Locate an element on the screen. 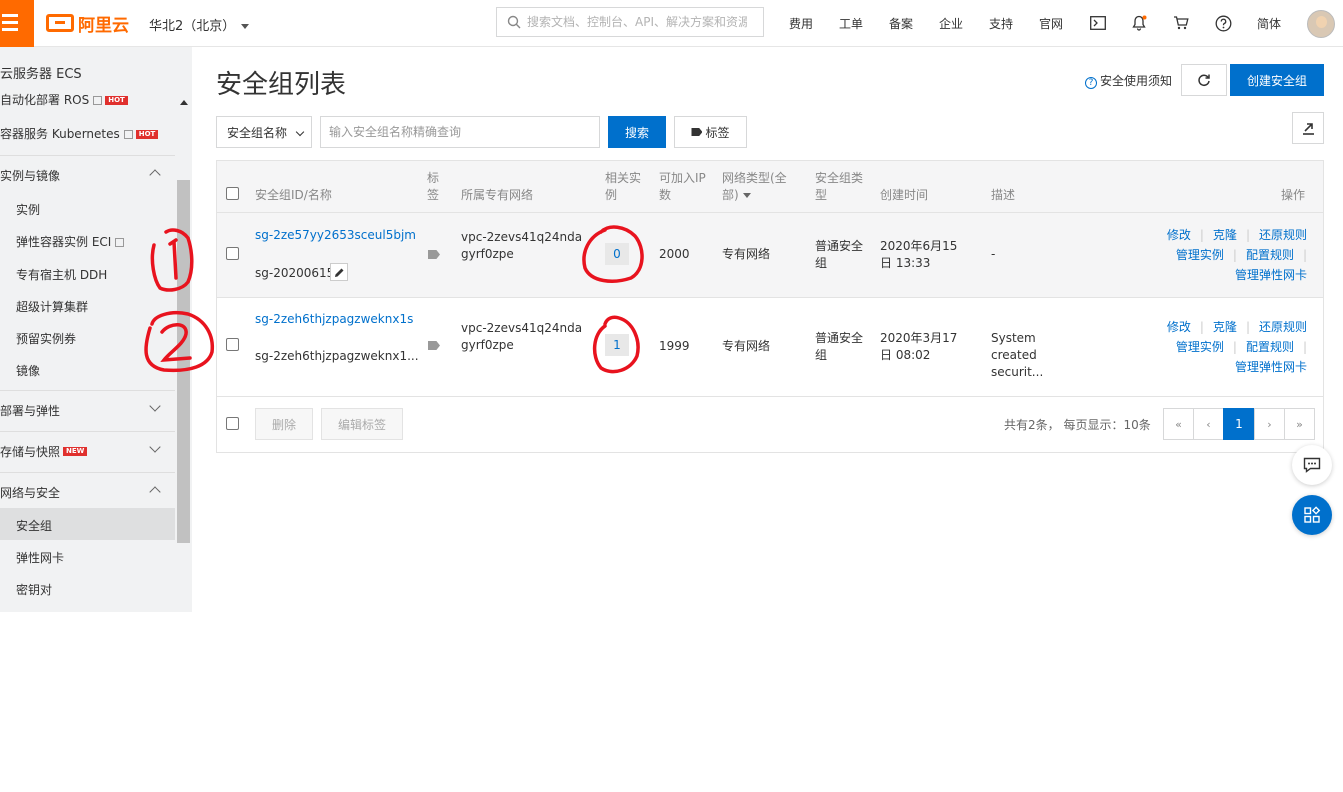 The width and height of the screenshot is (1343, 792). global-search-input is located at coordinates (637, 22).